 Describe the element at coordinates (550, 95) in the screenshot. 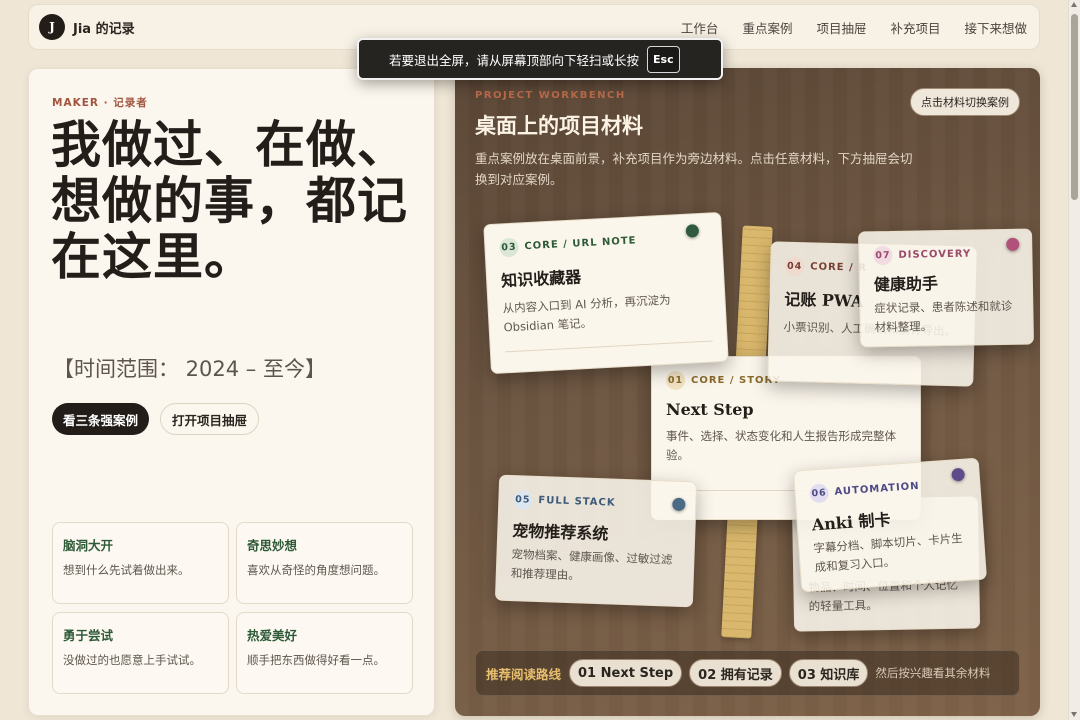

I see `workbench-eyebrow: PROJECT WORKBENCH` at that location.